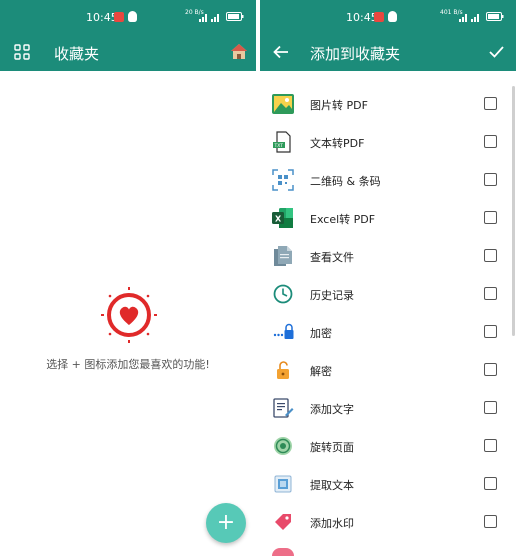 The height and width of the screenshot is (556, 516). What do you see at coordinates (388, 332) in the screenshot?
I see `list-item: 加密` at bounding box center [388, 332].